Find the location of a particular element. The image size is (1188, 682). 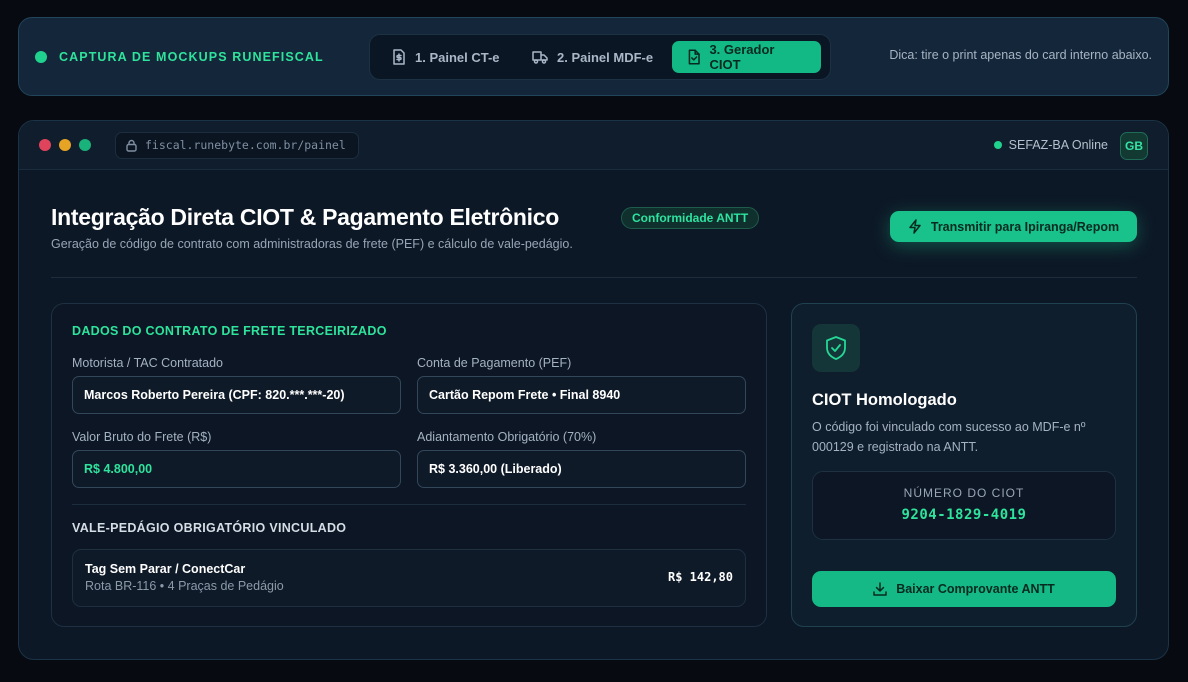

shield-check-icon is located at coordinates (836, 348).